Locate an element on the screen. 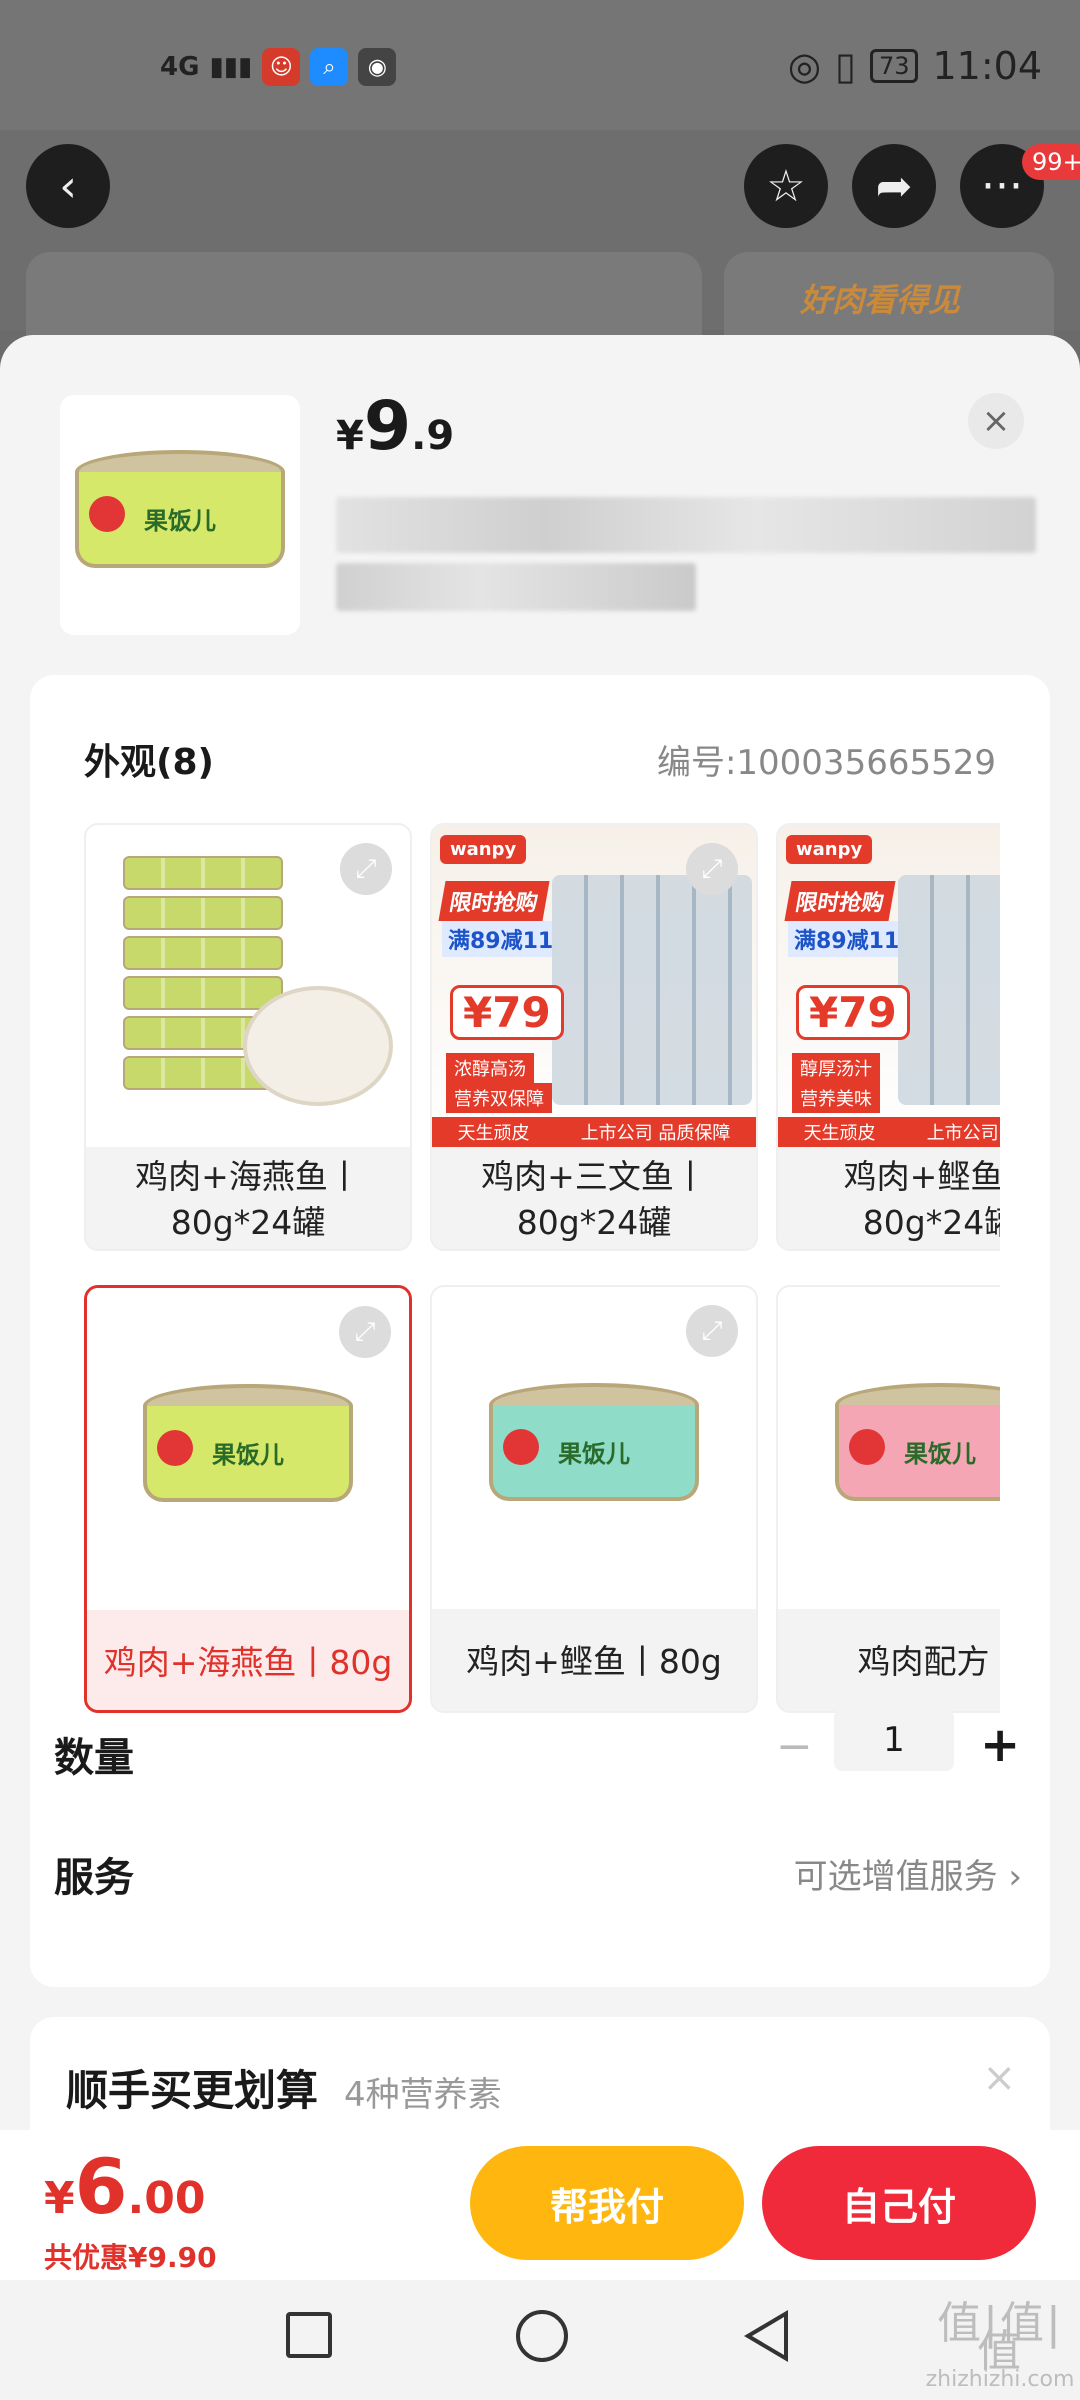 The image size is (1080, 2400). discount-total: 共优惠¥9.90 is located at coordinates (130, 2257).